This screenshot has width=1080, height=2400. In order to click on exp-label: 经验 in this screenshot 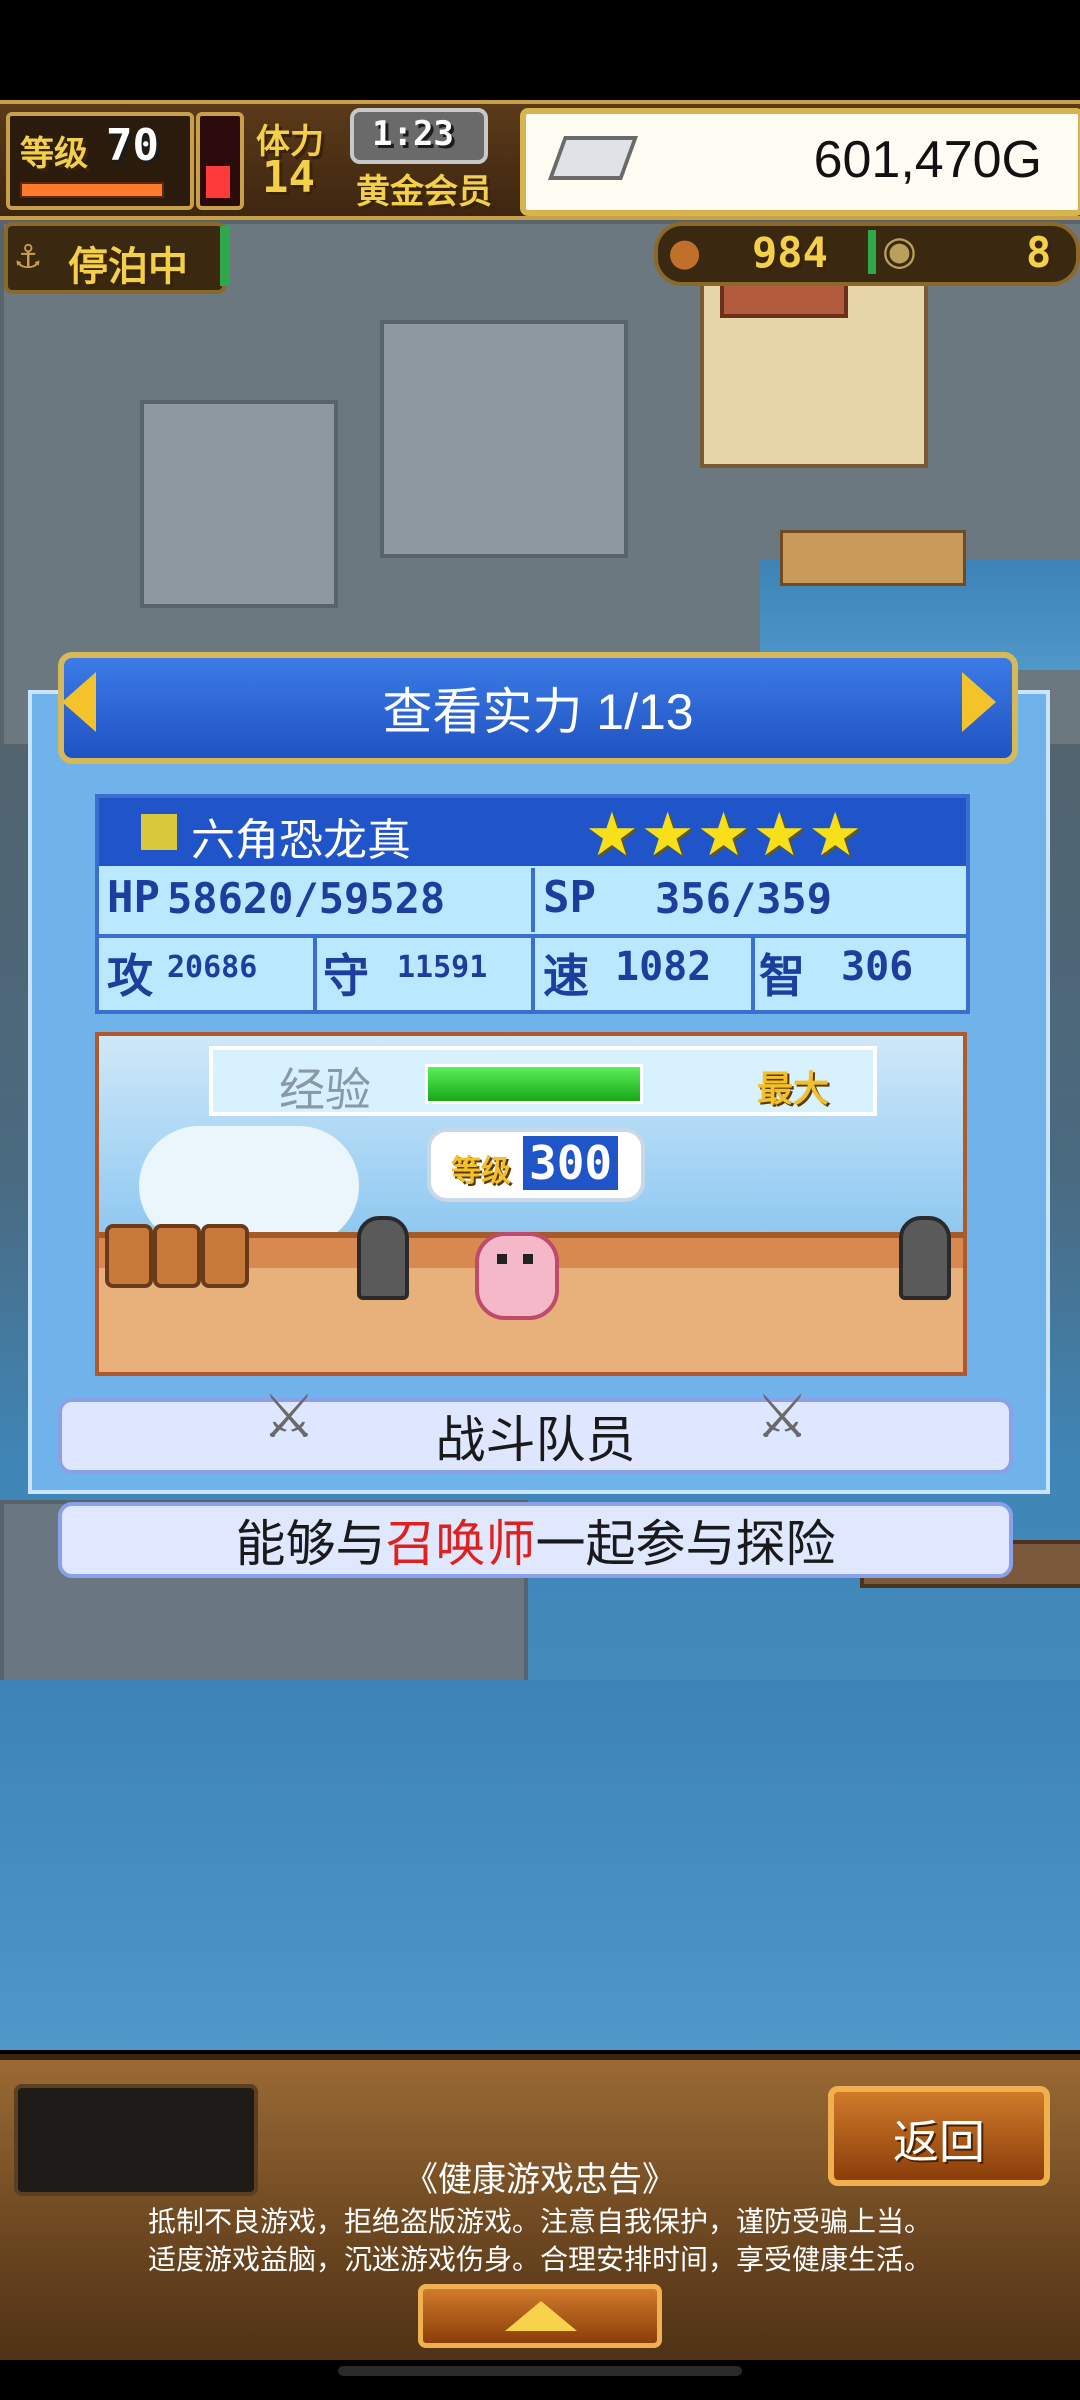, I will do `click(325, 1090)`.